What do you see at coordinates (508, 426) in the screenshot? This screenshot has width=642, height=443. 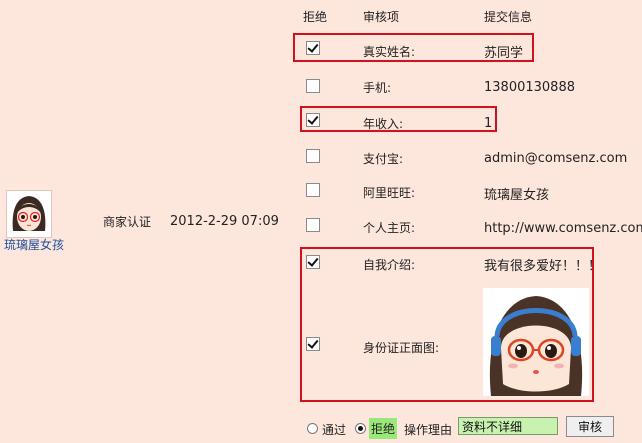 I see `reason-input` at bounding box center [508, 426].